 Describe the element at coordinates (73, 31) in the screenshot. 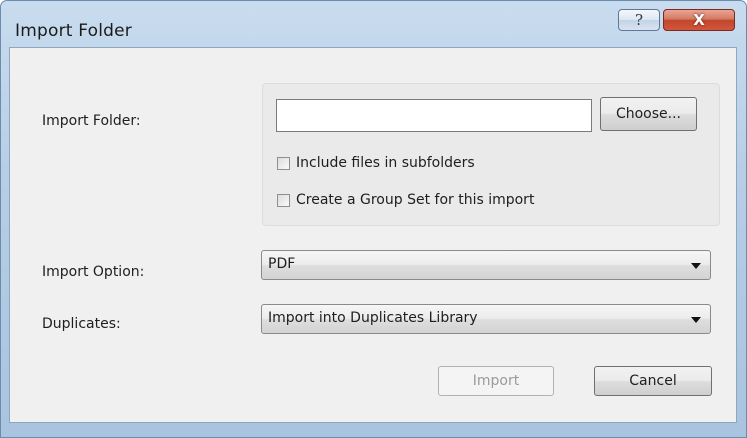

I see `window-title: Import Folder` at that location.